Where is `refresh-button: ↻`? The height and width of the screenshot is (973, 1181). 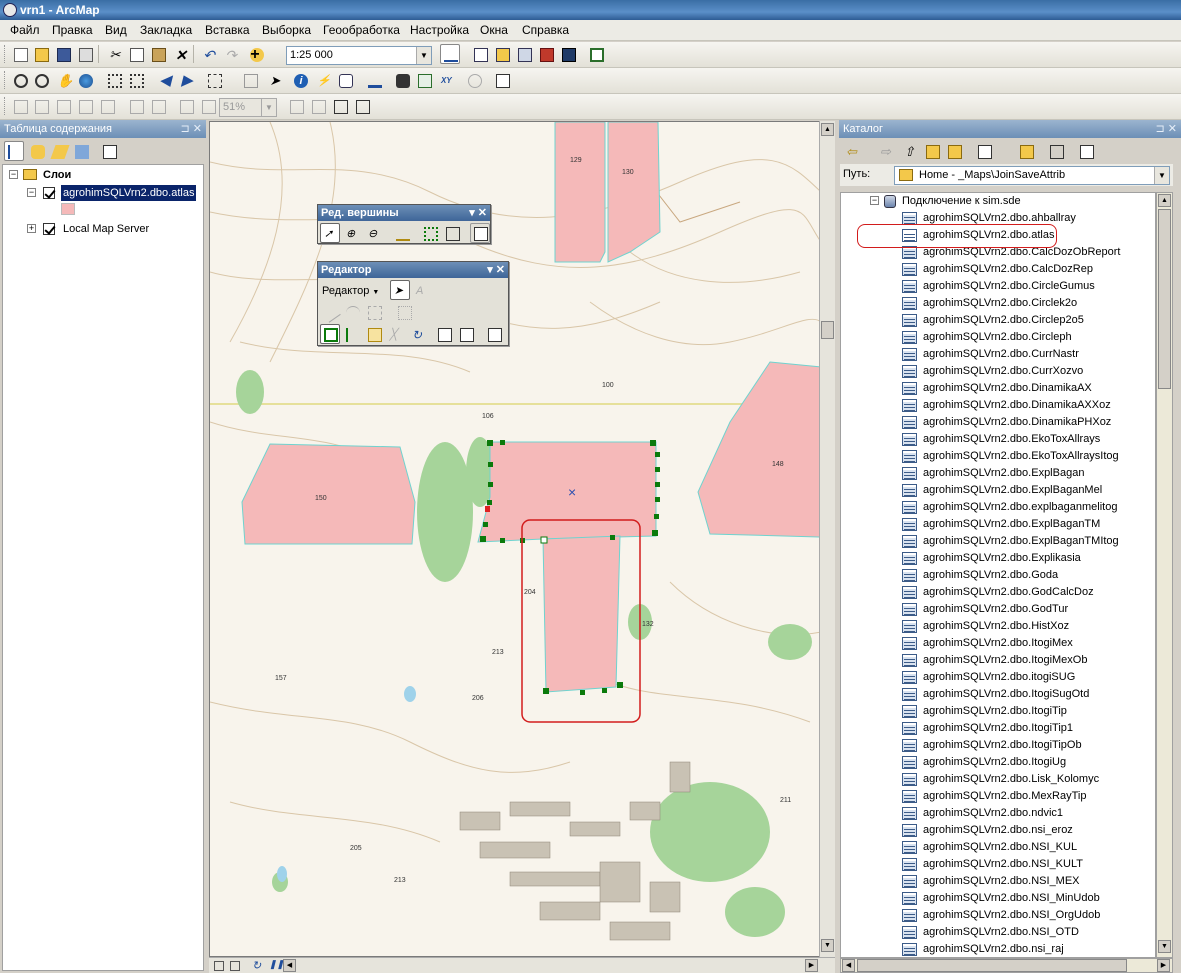 refresh-button: ↻ is located at coordinates (256, 965).